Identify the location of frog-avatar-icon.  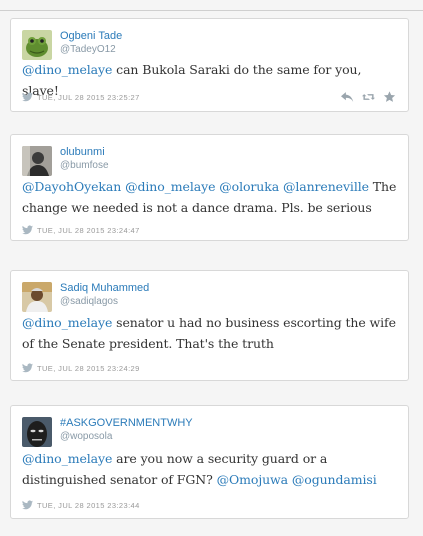
(37, 45).